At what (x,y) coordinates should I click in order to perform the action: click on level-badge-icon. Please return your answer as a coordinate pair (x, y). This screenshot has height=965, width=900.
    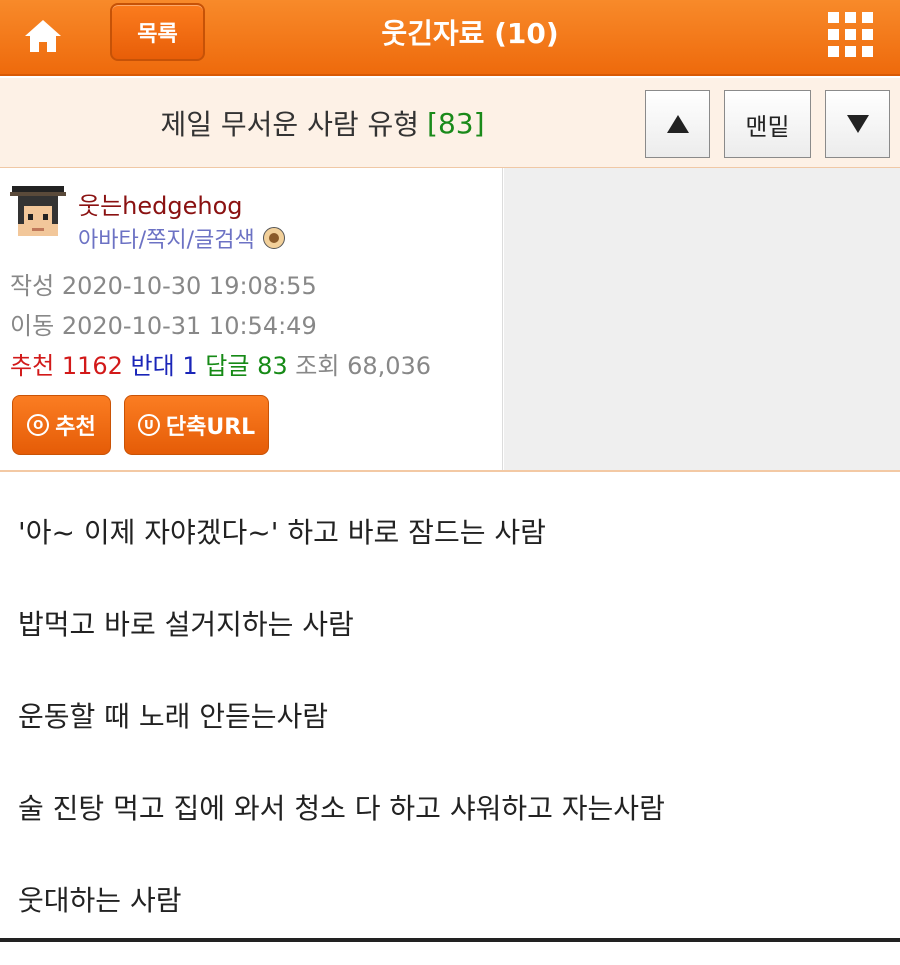
    Looking at the image, I should click on (273, 238).